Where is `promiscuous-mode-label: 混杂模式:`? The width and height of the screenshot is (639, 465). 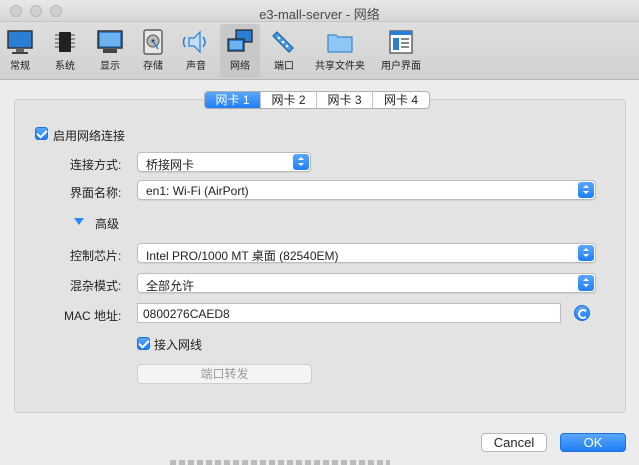 promiscuous-mode-label: 混杂模式: is located at coordinates (96, 286).